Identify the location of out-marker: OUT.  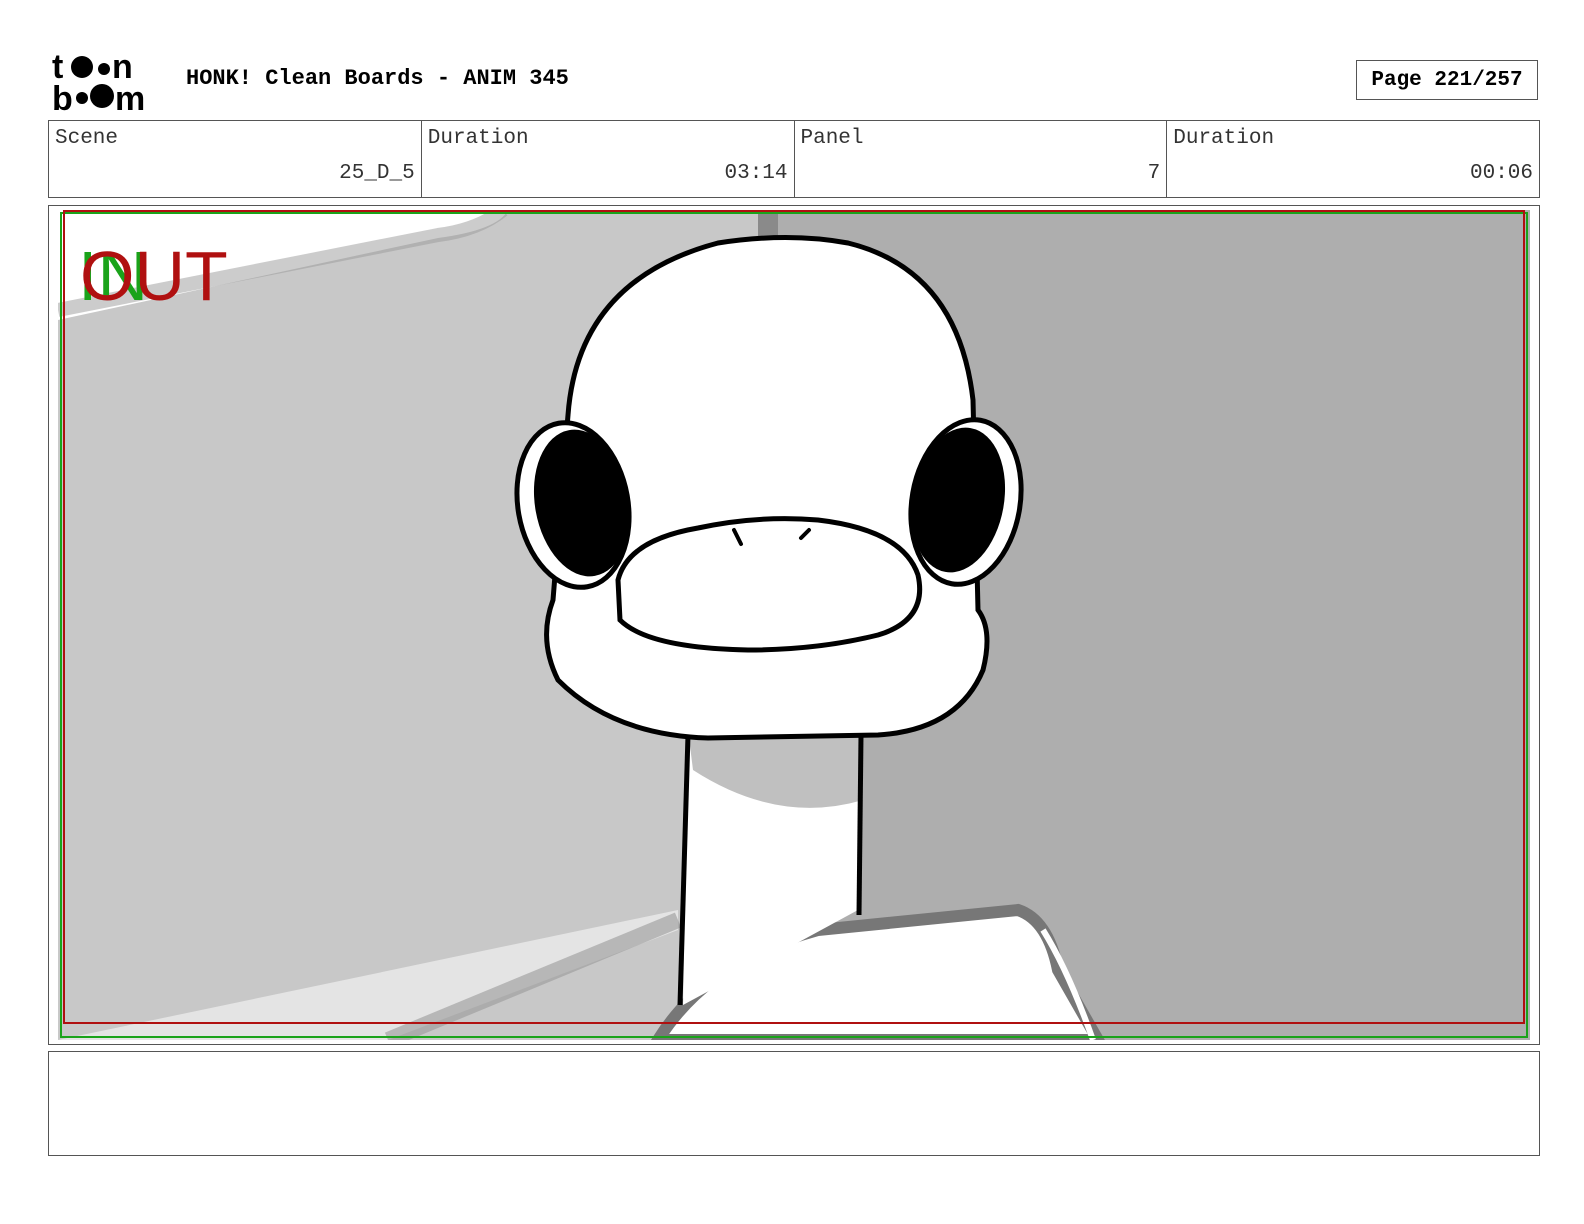
(154, 276).